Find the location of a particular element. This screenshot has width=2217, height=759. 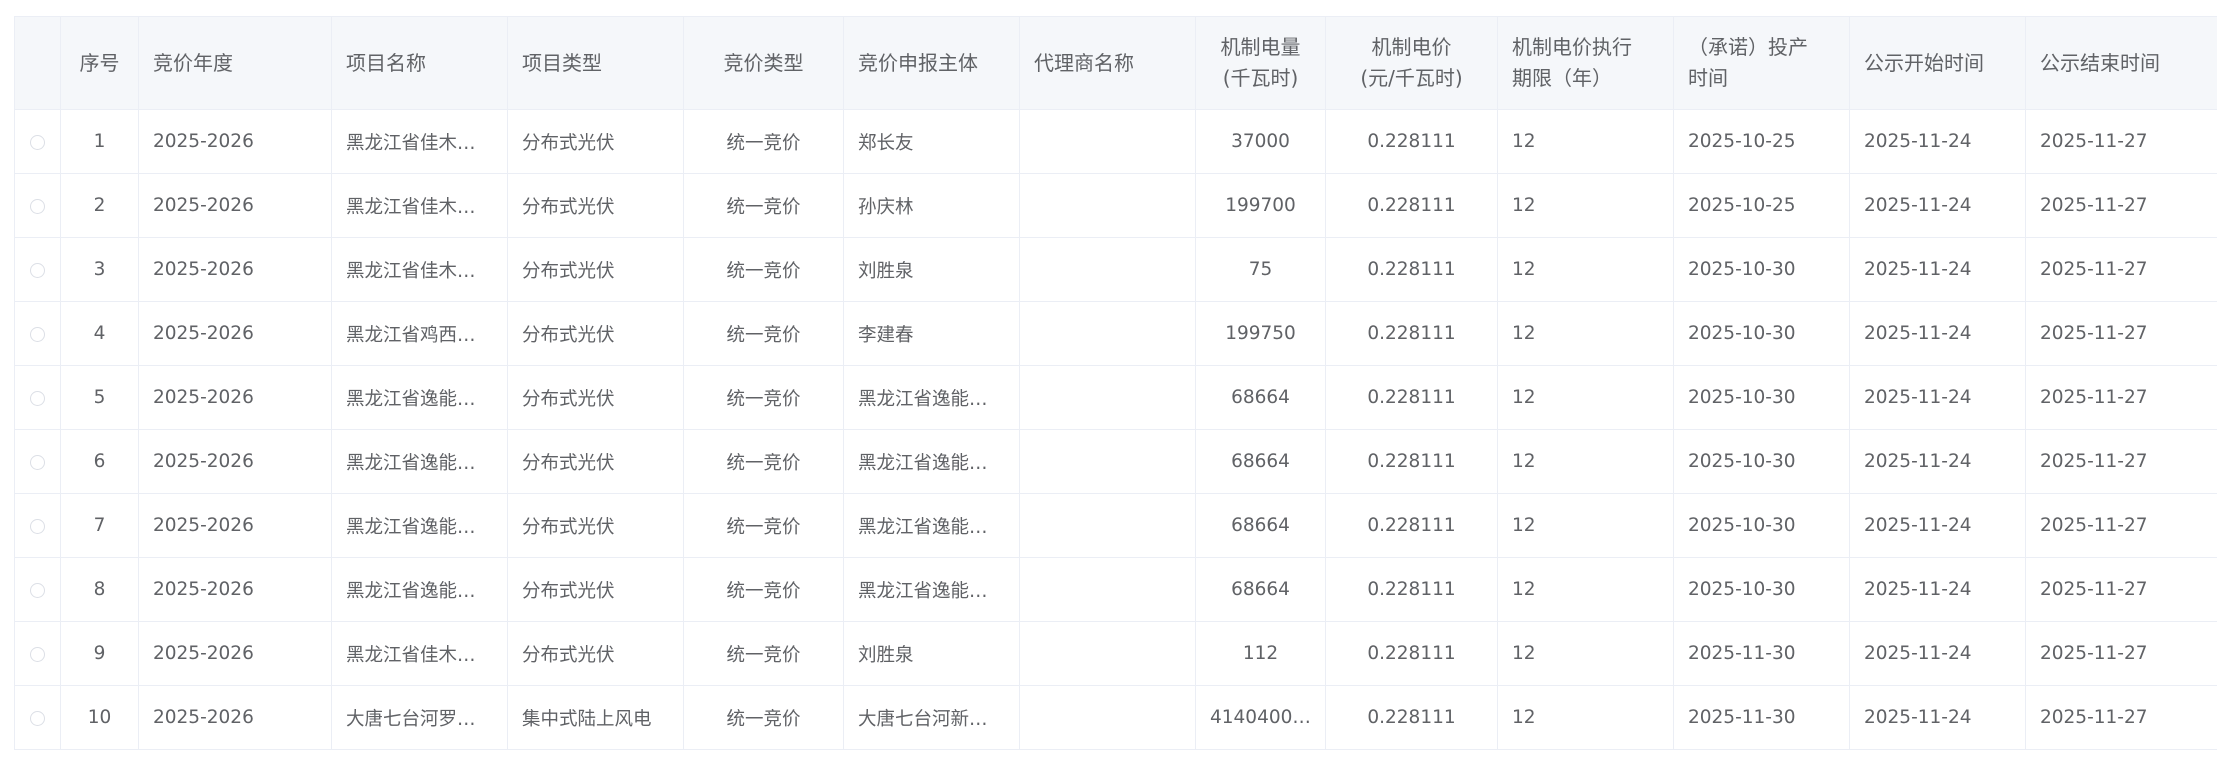

cell-commission: 2025-10-25 is located at coordinates (1761, 205).